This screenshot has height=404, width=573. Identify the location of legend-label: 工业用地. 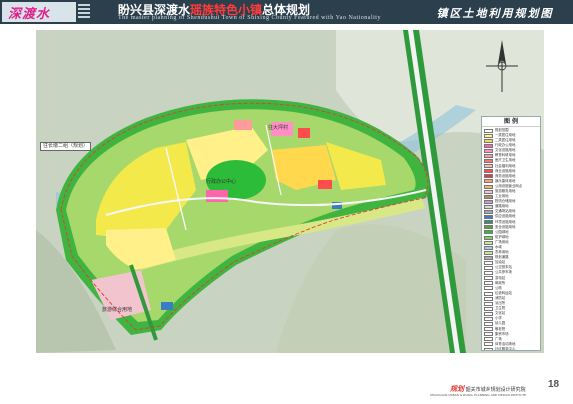
(502, 196).